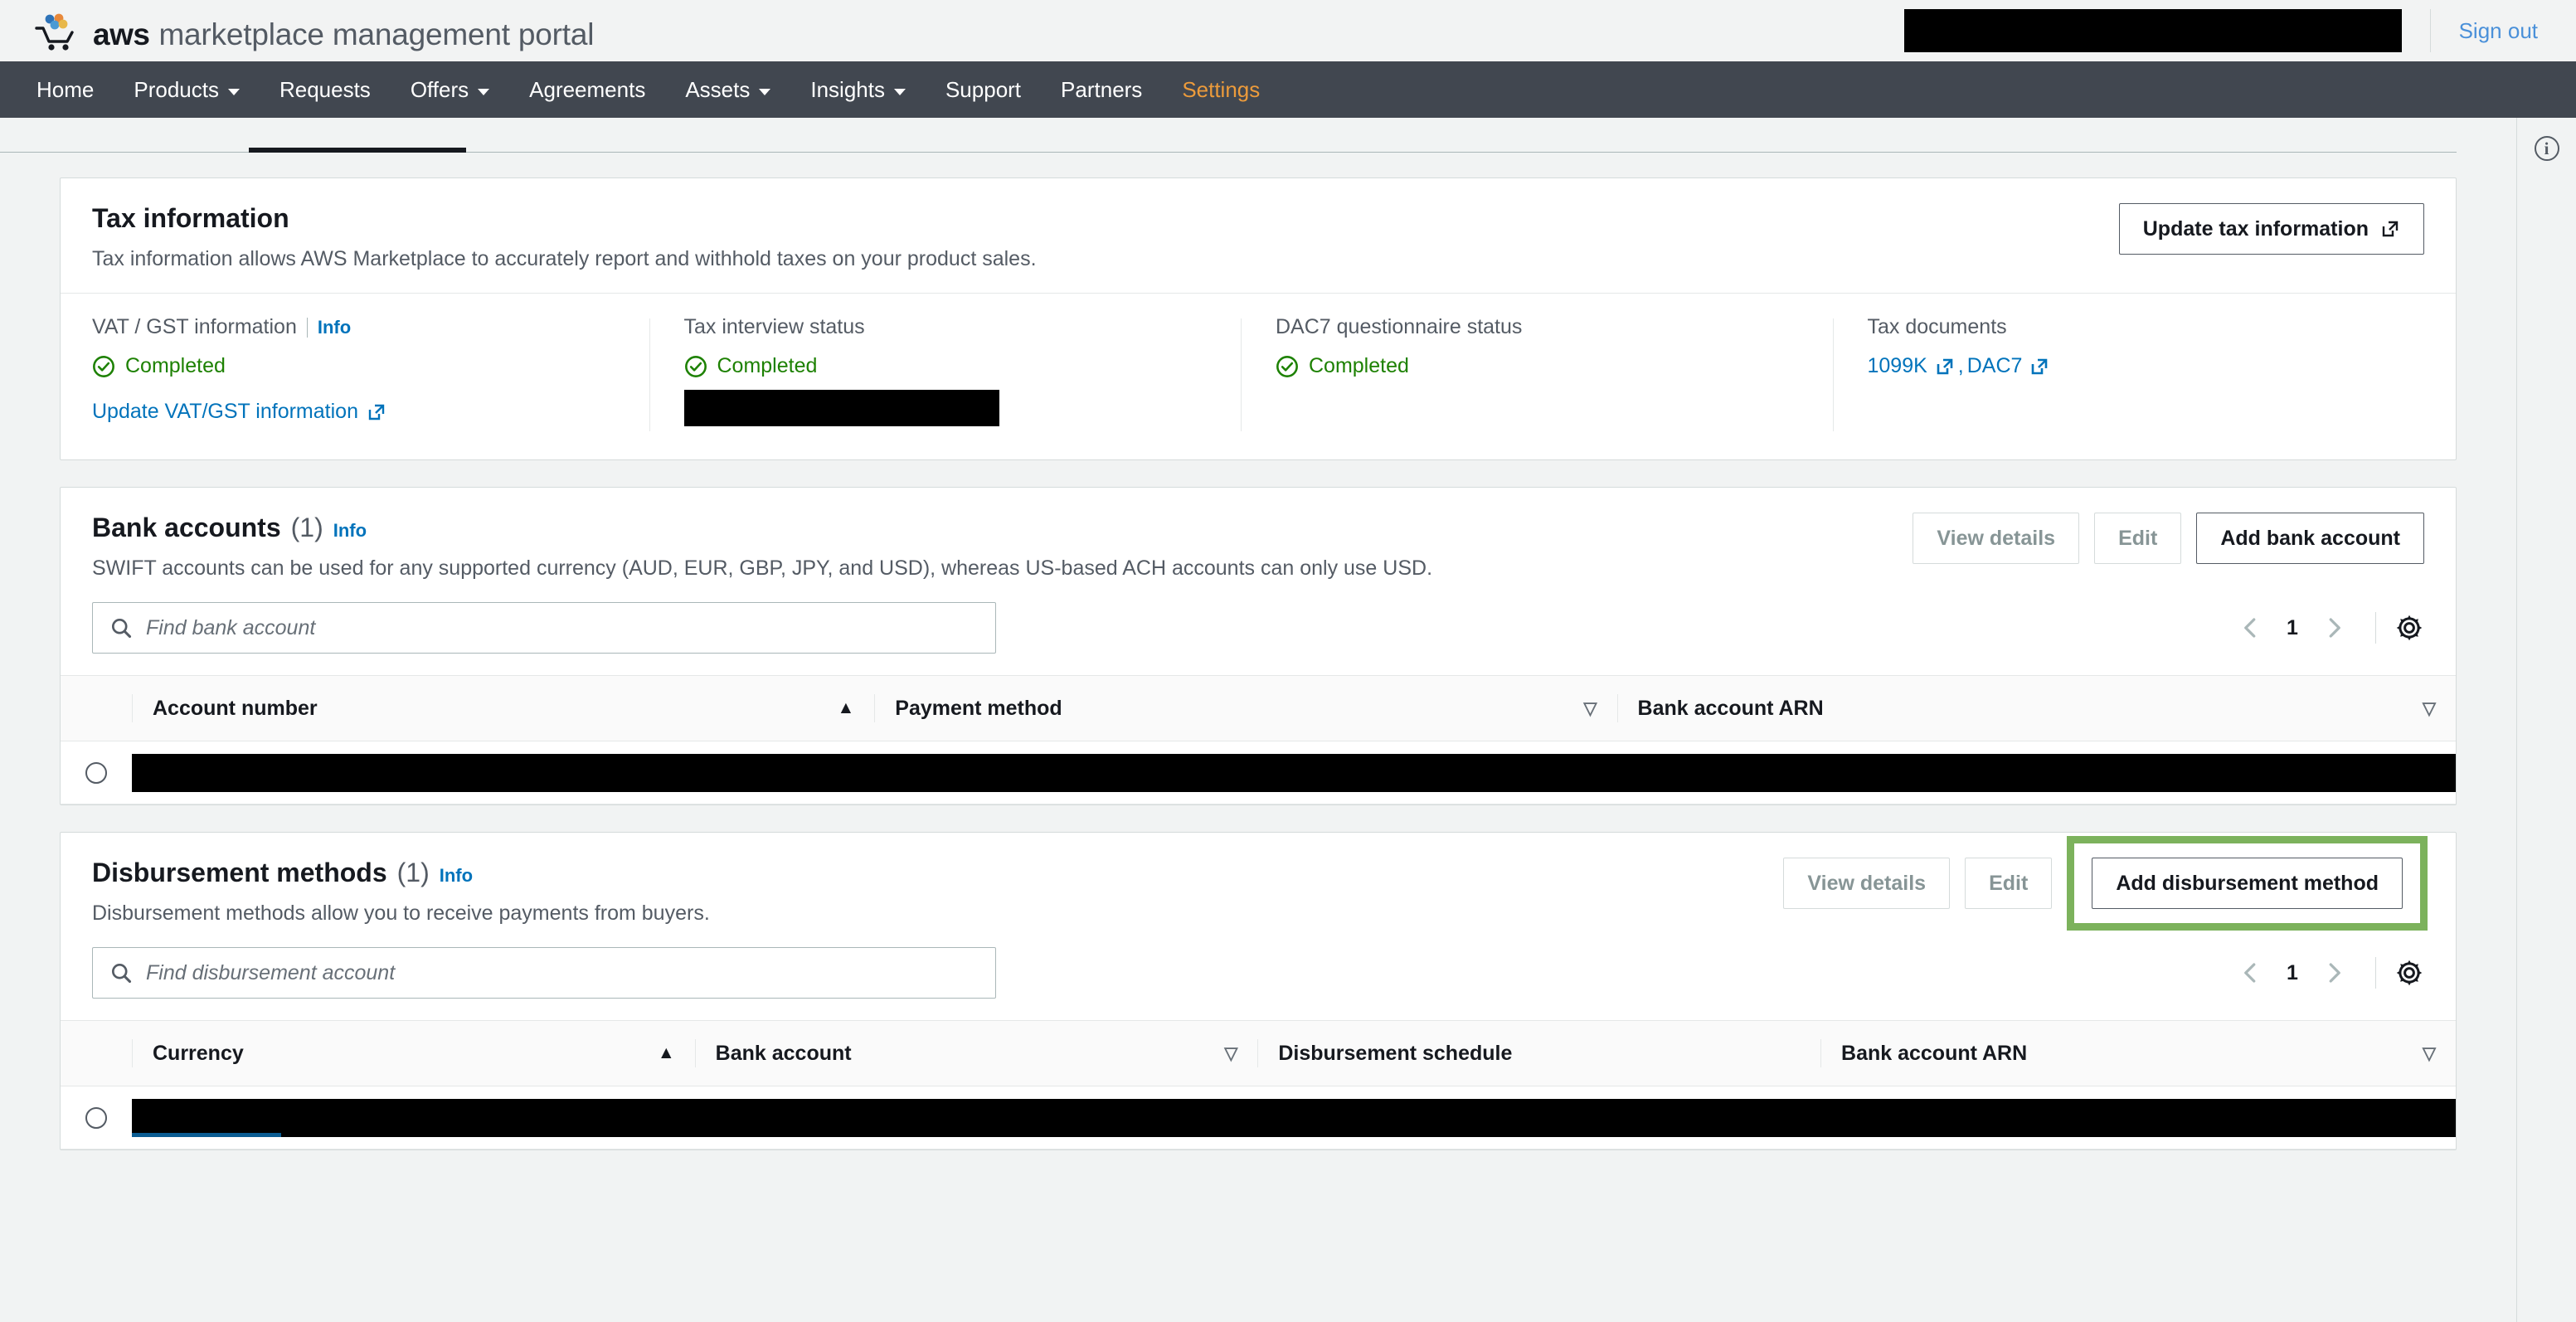  I want to click on page-title: Tax information, so click(191, 218).